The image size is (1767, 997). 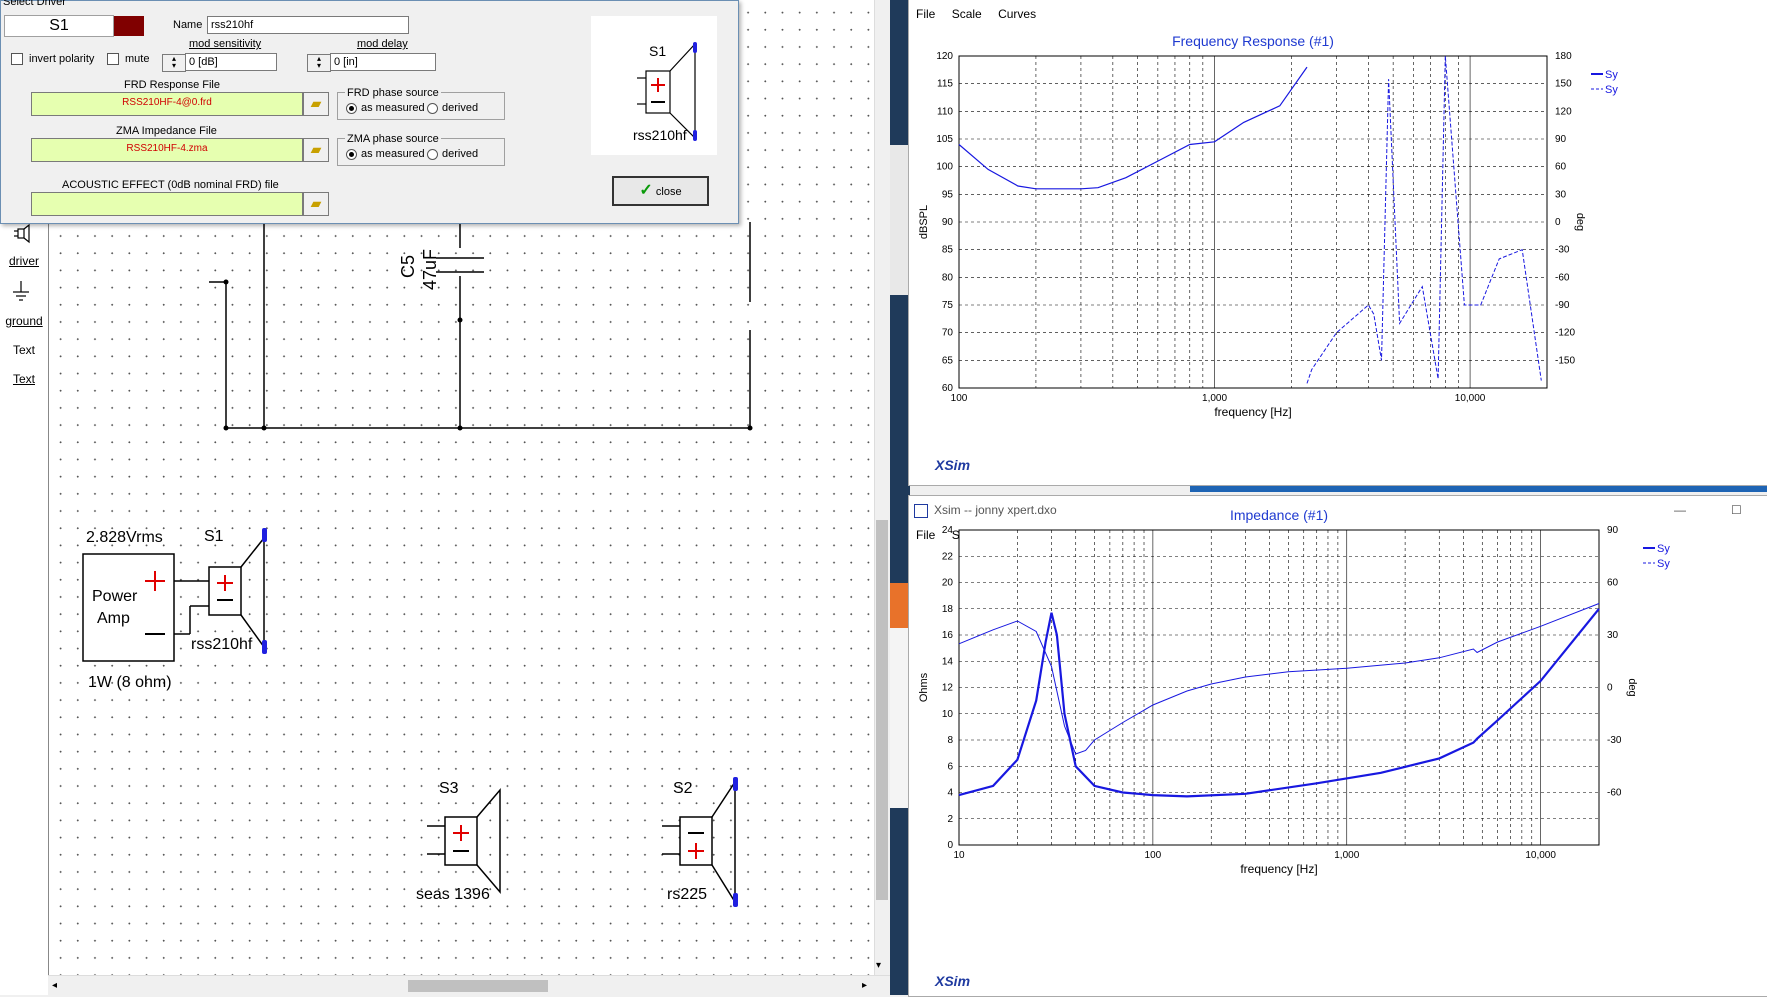 What do you see at coordinates (188, 25) in the screenshot?
I see `name-label: Name` at bounding box center [188, 25].